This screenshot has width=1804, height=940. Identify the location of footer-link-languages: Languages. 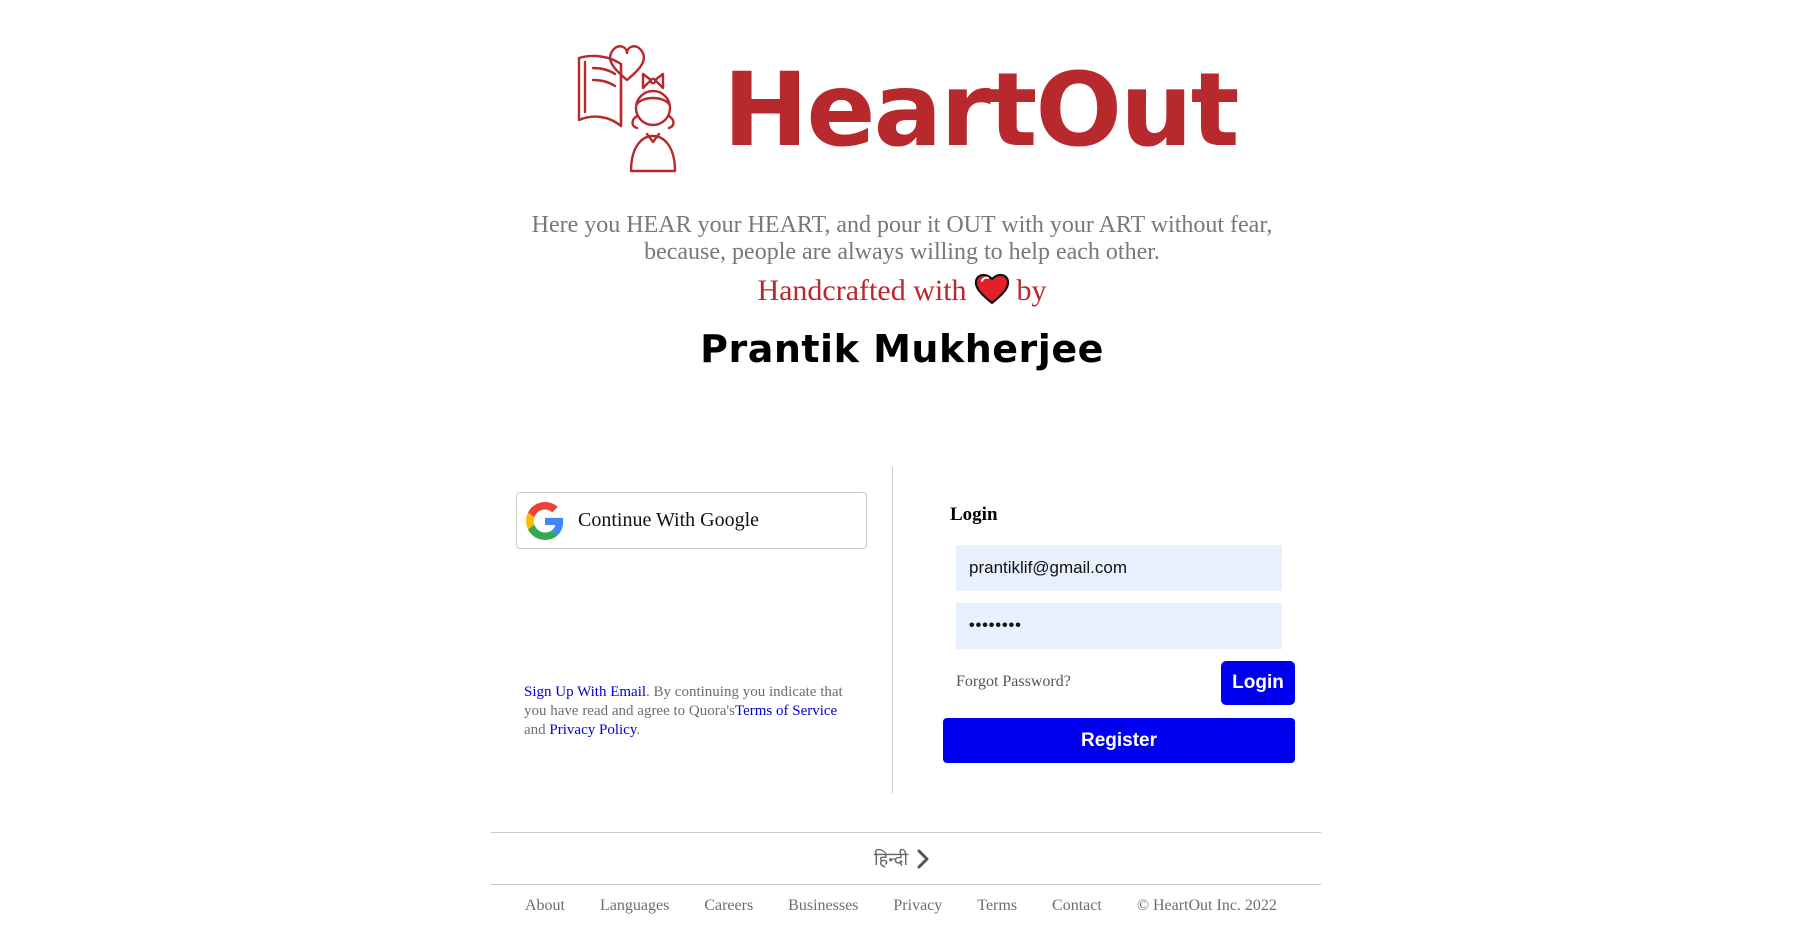
(634, 906).